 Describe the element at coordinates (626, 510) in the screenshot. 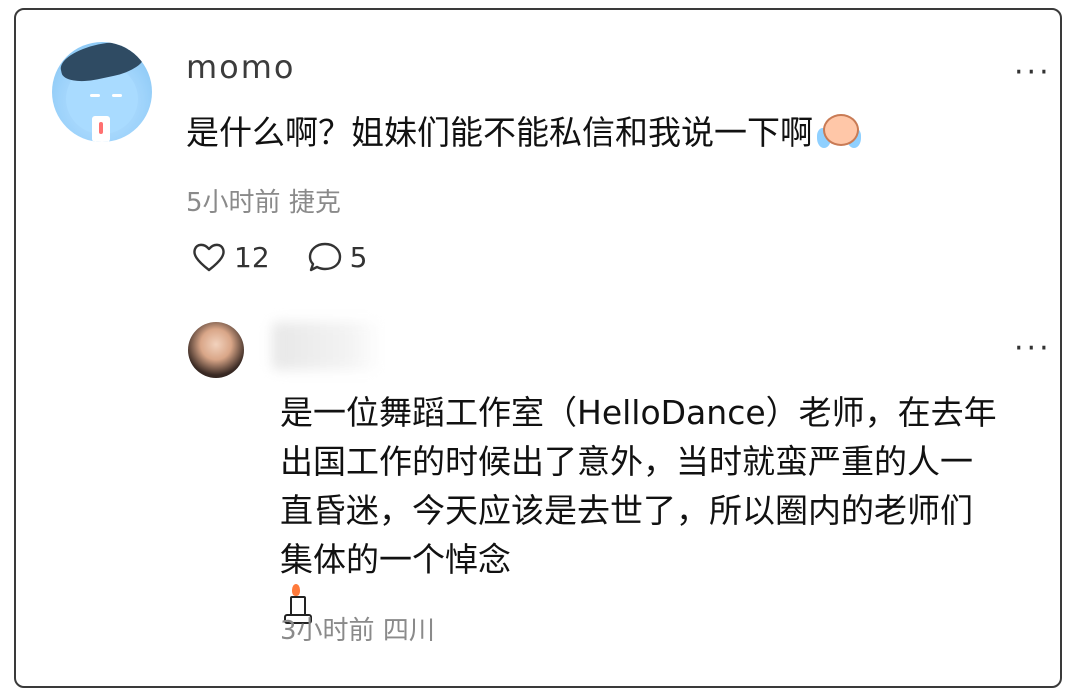

I see `reply-line-3: 直昏迷，今天应该是去世了，所以圈内的老师们` at that location.